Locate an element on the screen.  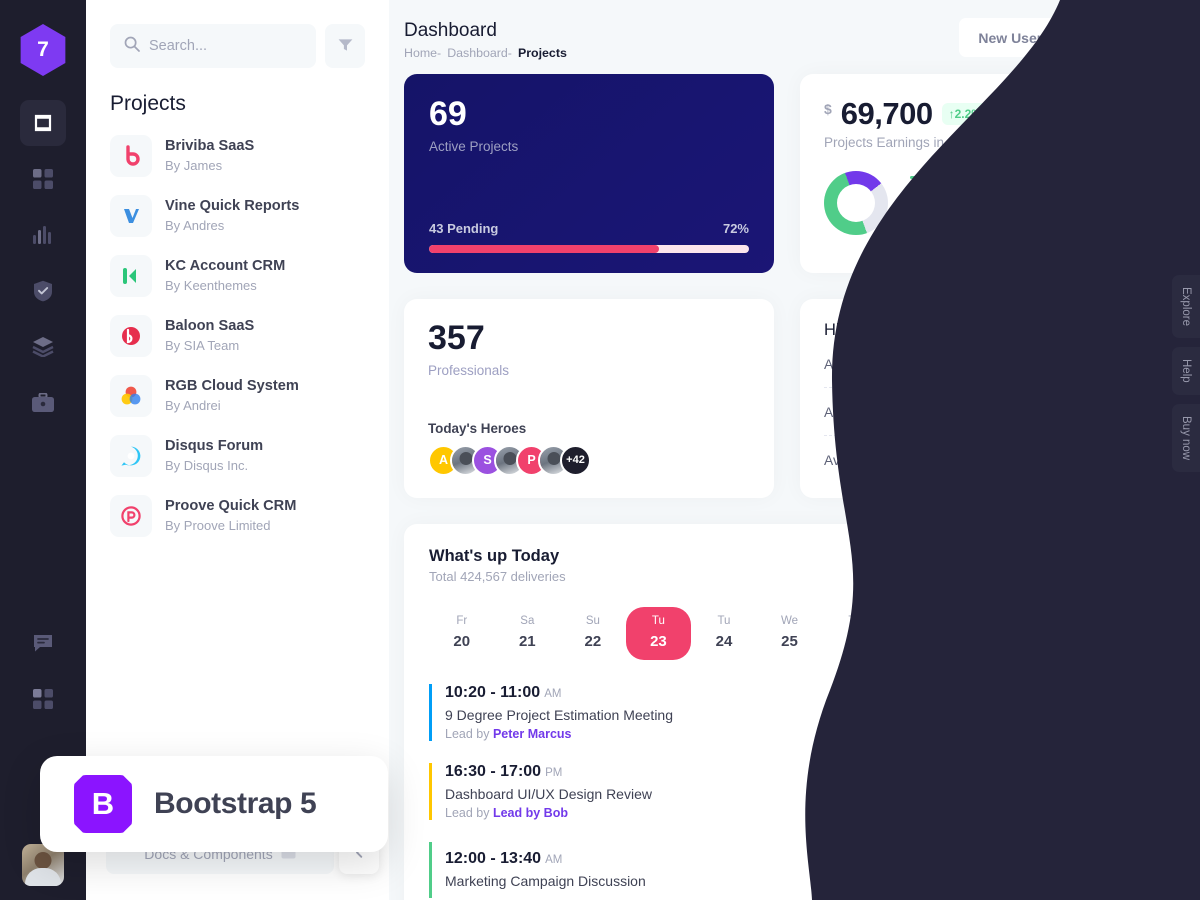
chat-icon is located at coordinates (43, 643).